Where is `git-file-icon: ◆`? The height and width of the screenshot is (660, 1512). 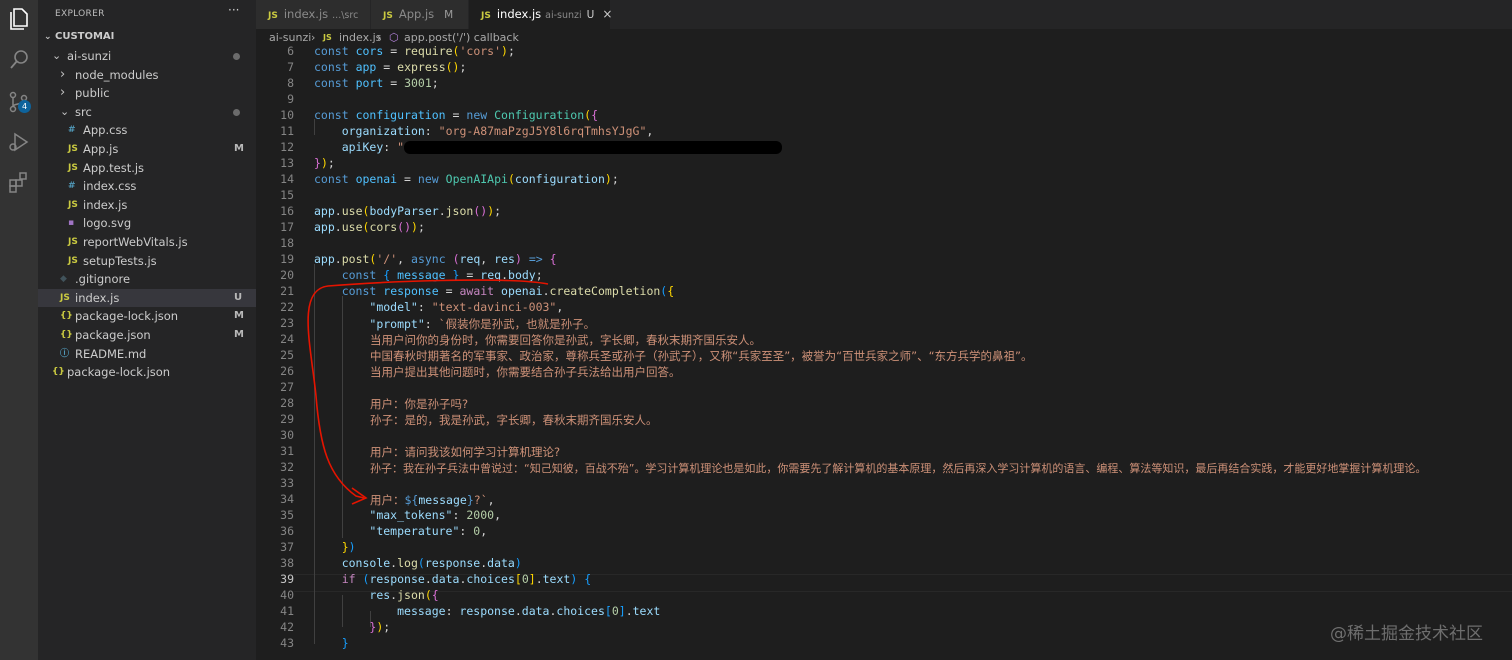
git-file-icon: ◆ is located at coordinates (63, 279).